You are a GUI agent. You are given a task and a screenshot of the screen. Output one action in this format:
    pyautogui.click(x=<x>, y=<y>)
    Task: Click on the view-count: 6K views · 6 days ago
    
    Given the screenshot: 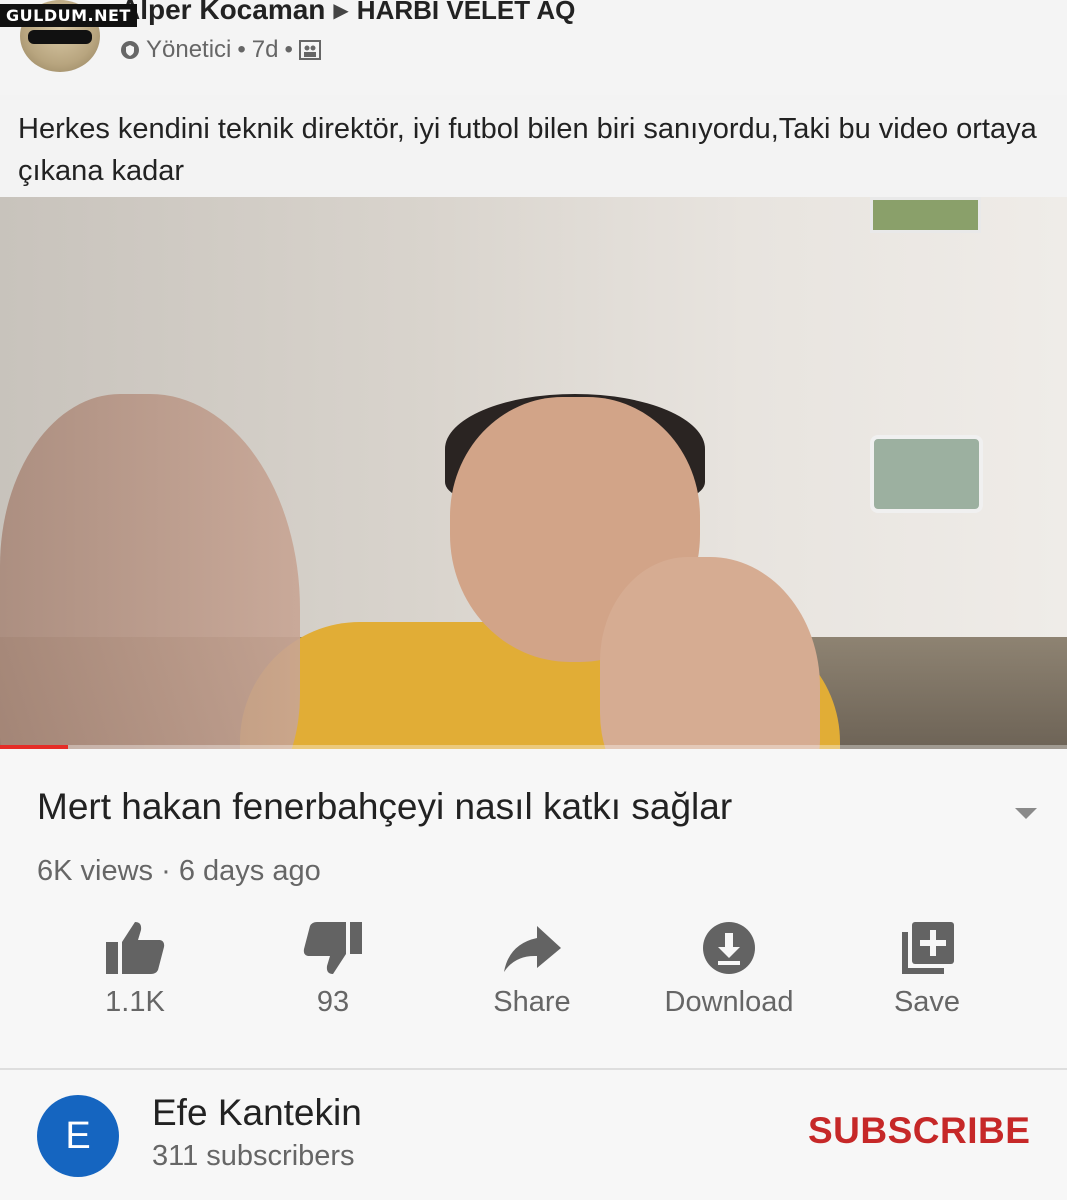 What is the action you would take?
    pyautogui.click(x=179, y=871)
    